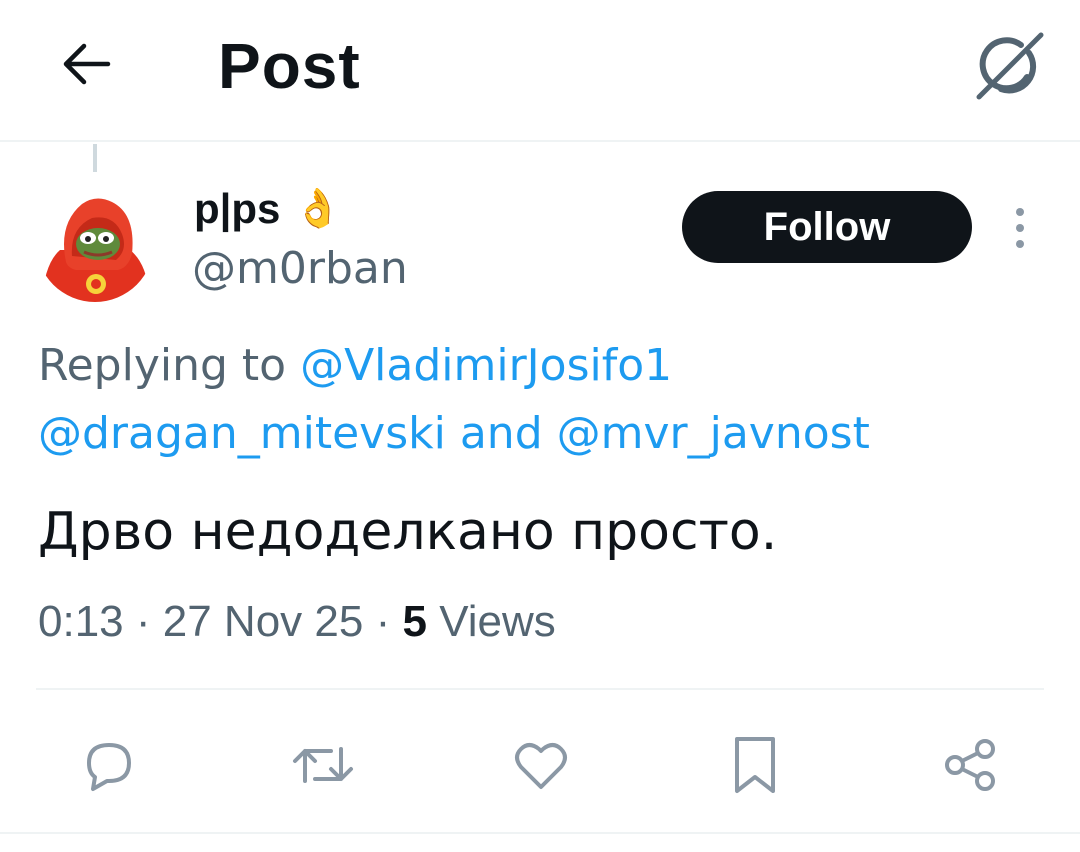 The width and height of the screenshot is (1080, 852). What do you see at coordinates (300, 269) in the screenshot?
I see `author-handle: @m0rban` at bounding box center [300, 269].